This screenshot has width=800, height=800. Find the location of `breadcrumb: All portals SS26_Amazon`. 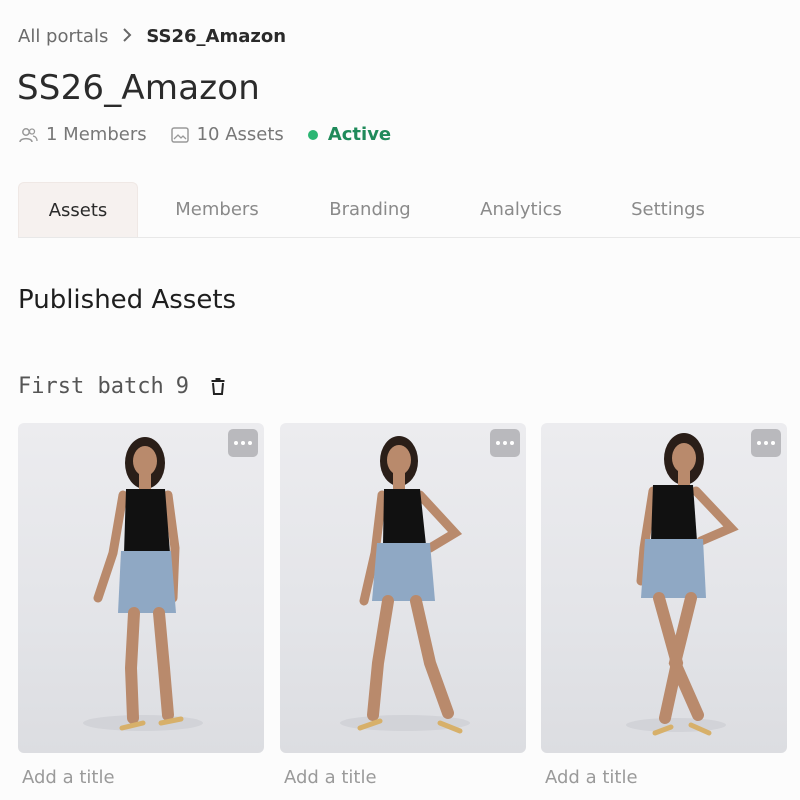

breadcrumb: All portals SS26_Amazon is located at coordinates (152, 36).